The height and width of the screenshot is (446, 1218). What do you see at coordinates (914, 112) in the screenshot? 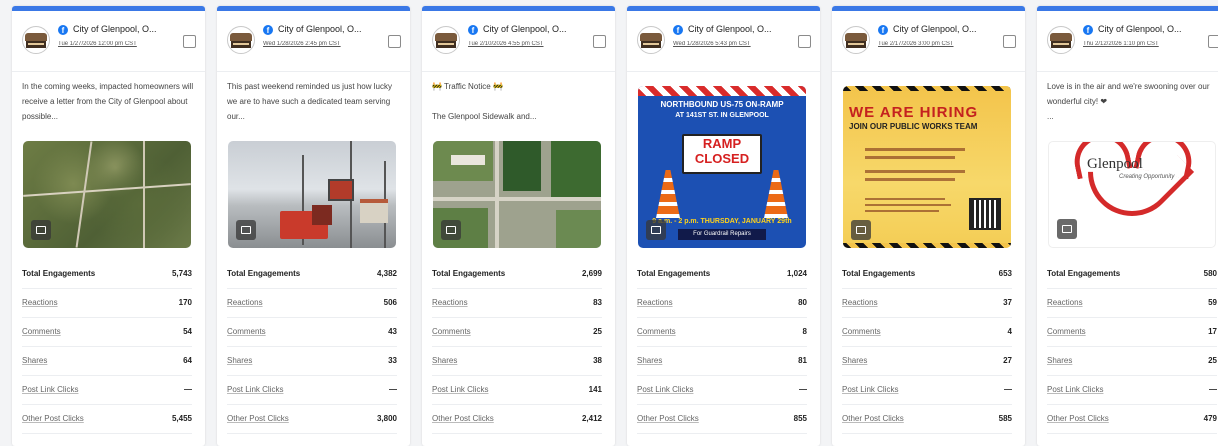
I see `image-headline: WE ARE HIRING` at bounding box center [914, 112].